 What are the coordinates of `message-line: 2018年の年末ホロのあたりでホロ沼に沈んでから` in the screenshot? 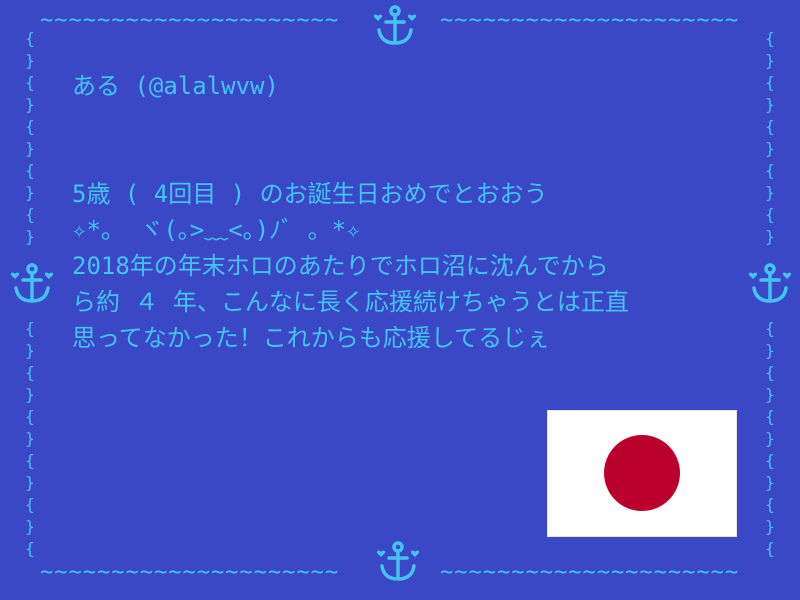 It's located at (340, 266).